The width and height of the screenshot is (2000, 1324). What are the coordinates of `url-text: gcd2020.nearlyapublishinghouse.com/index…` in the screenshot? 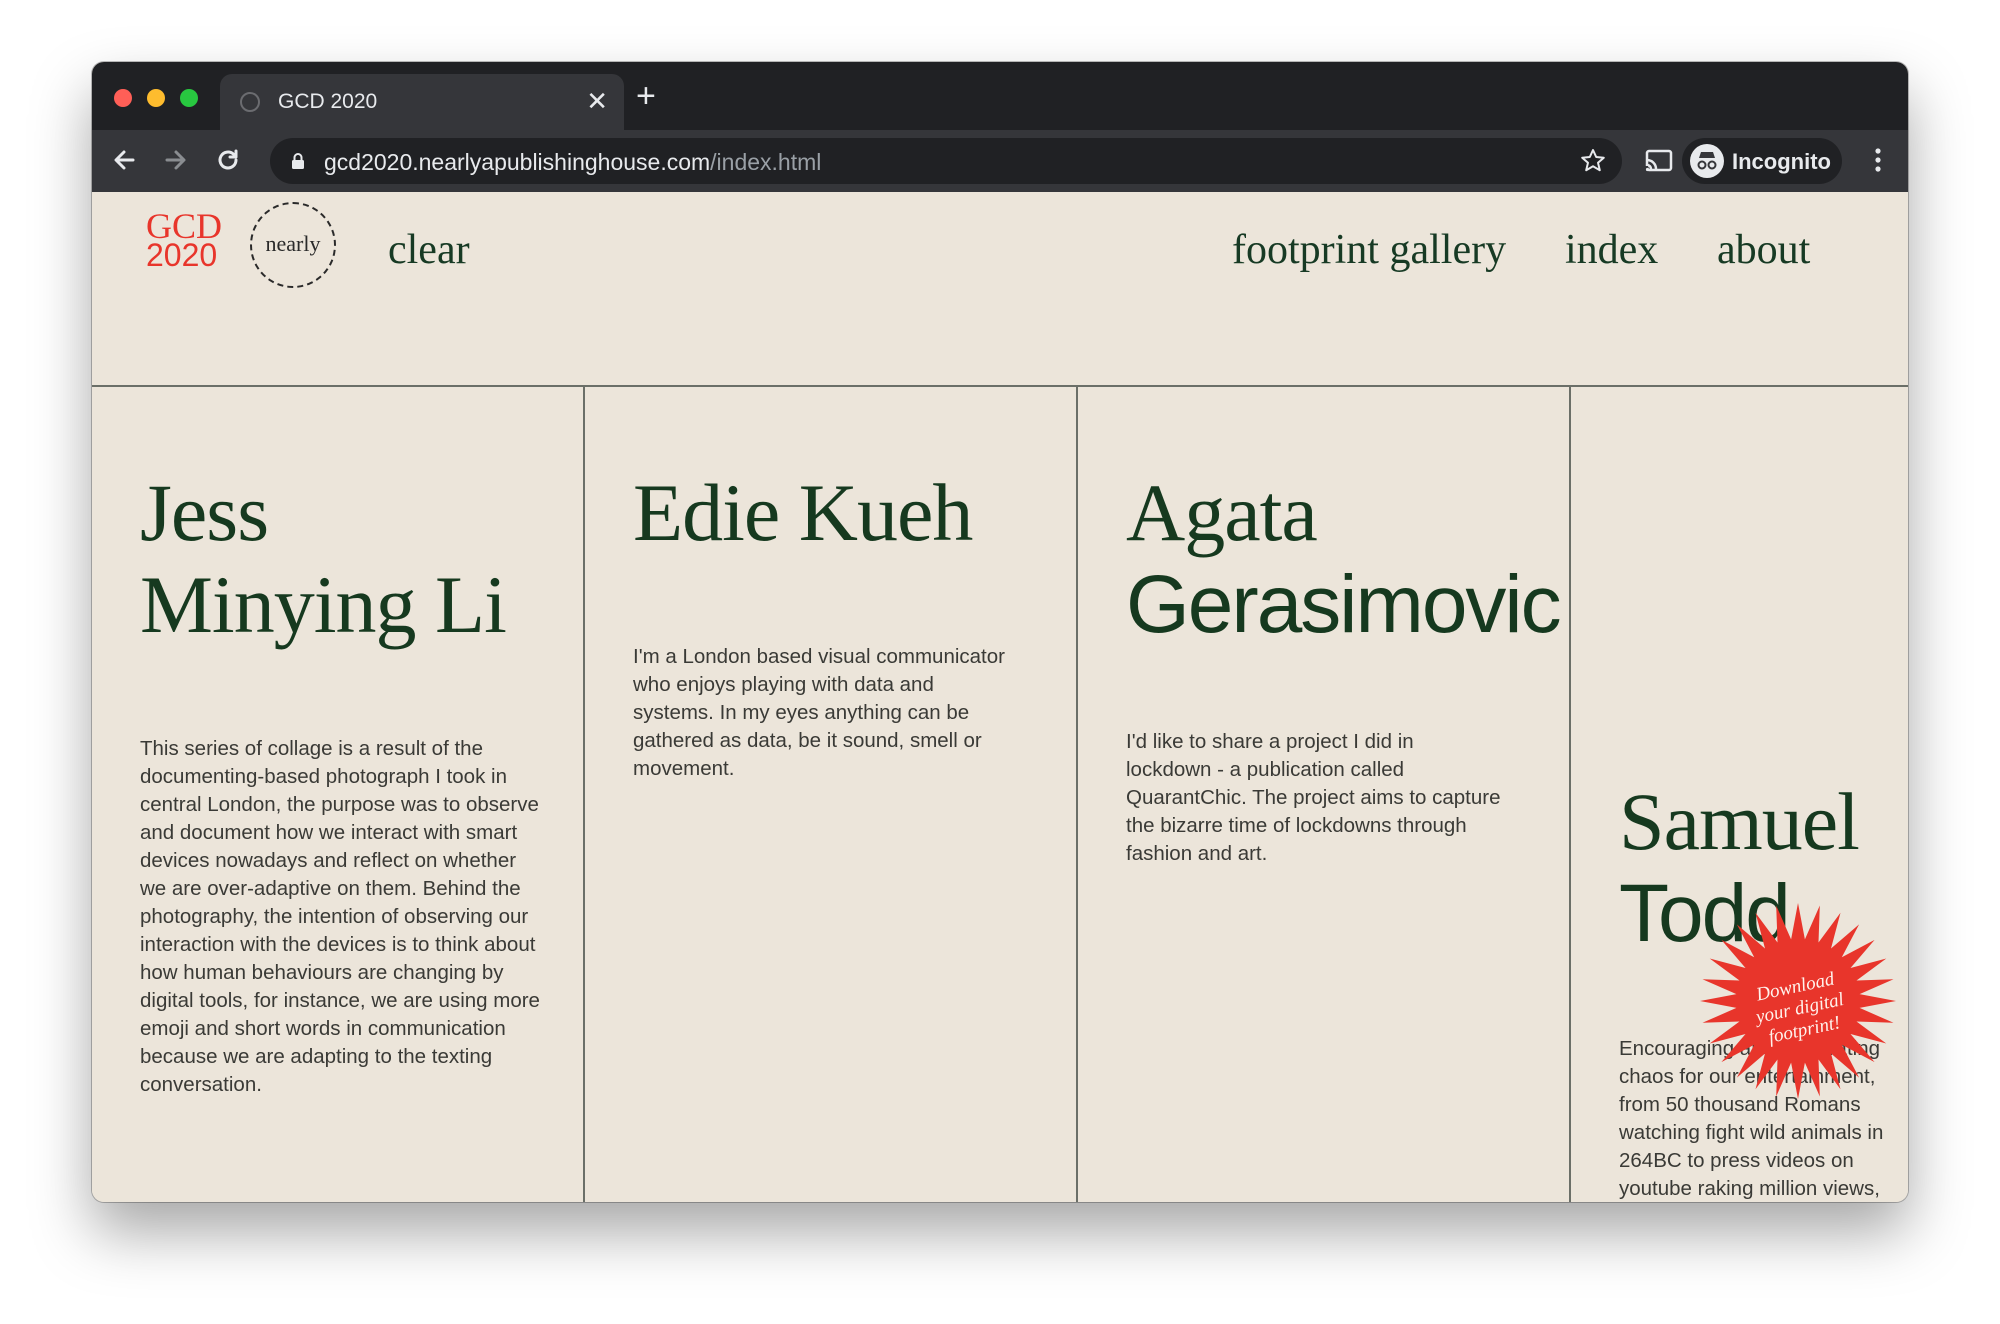 It's located at (572, 162).